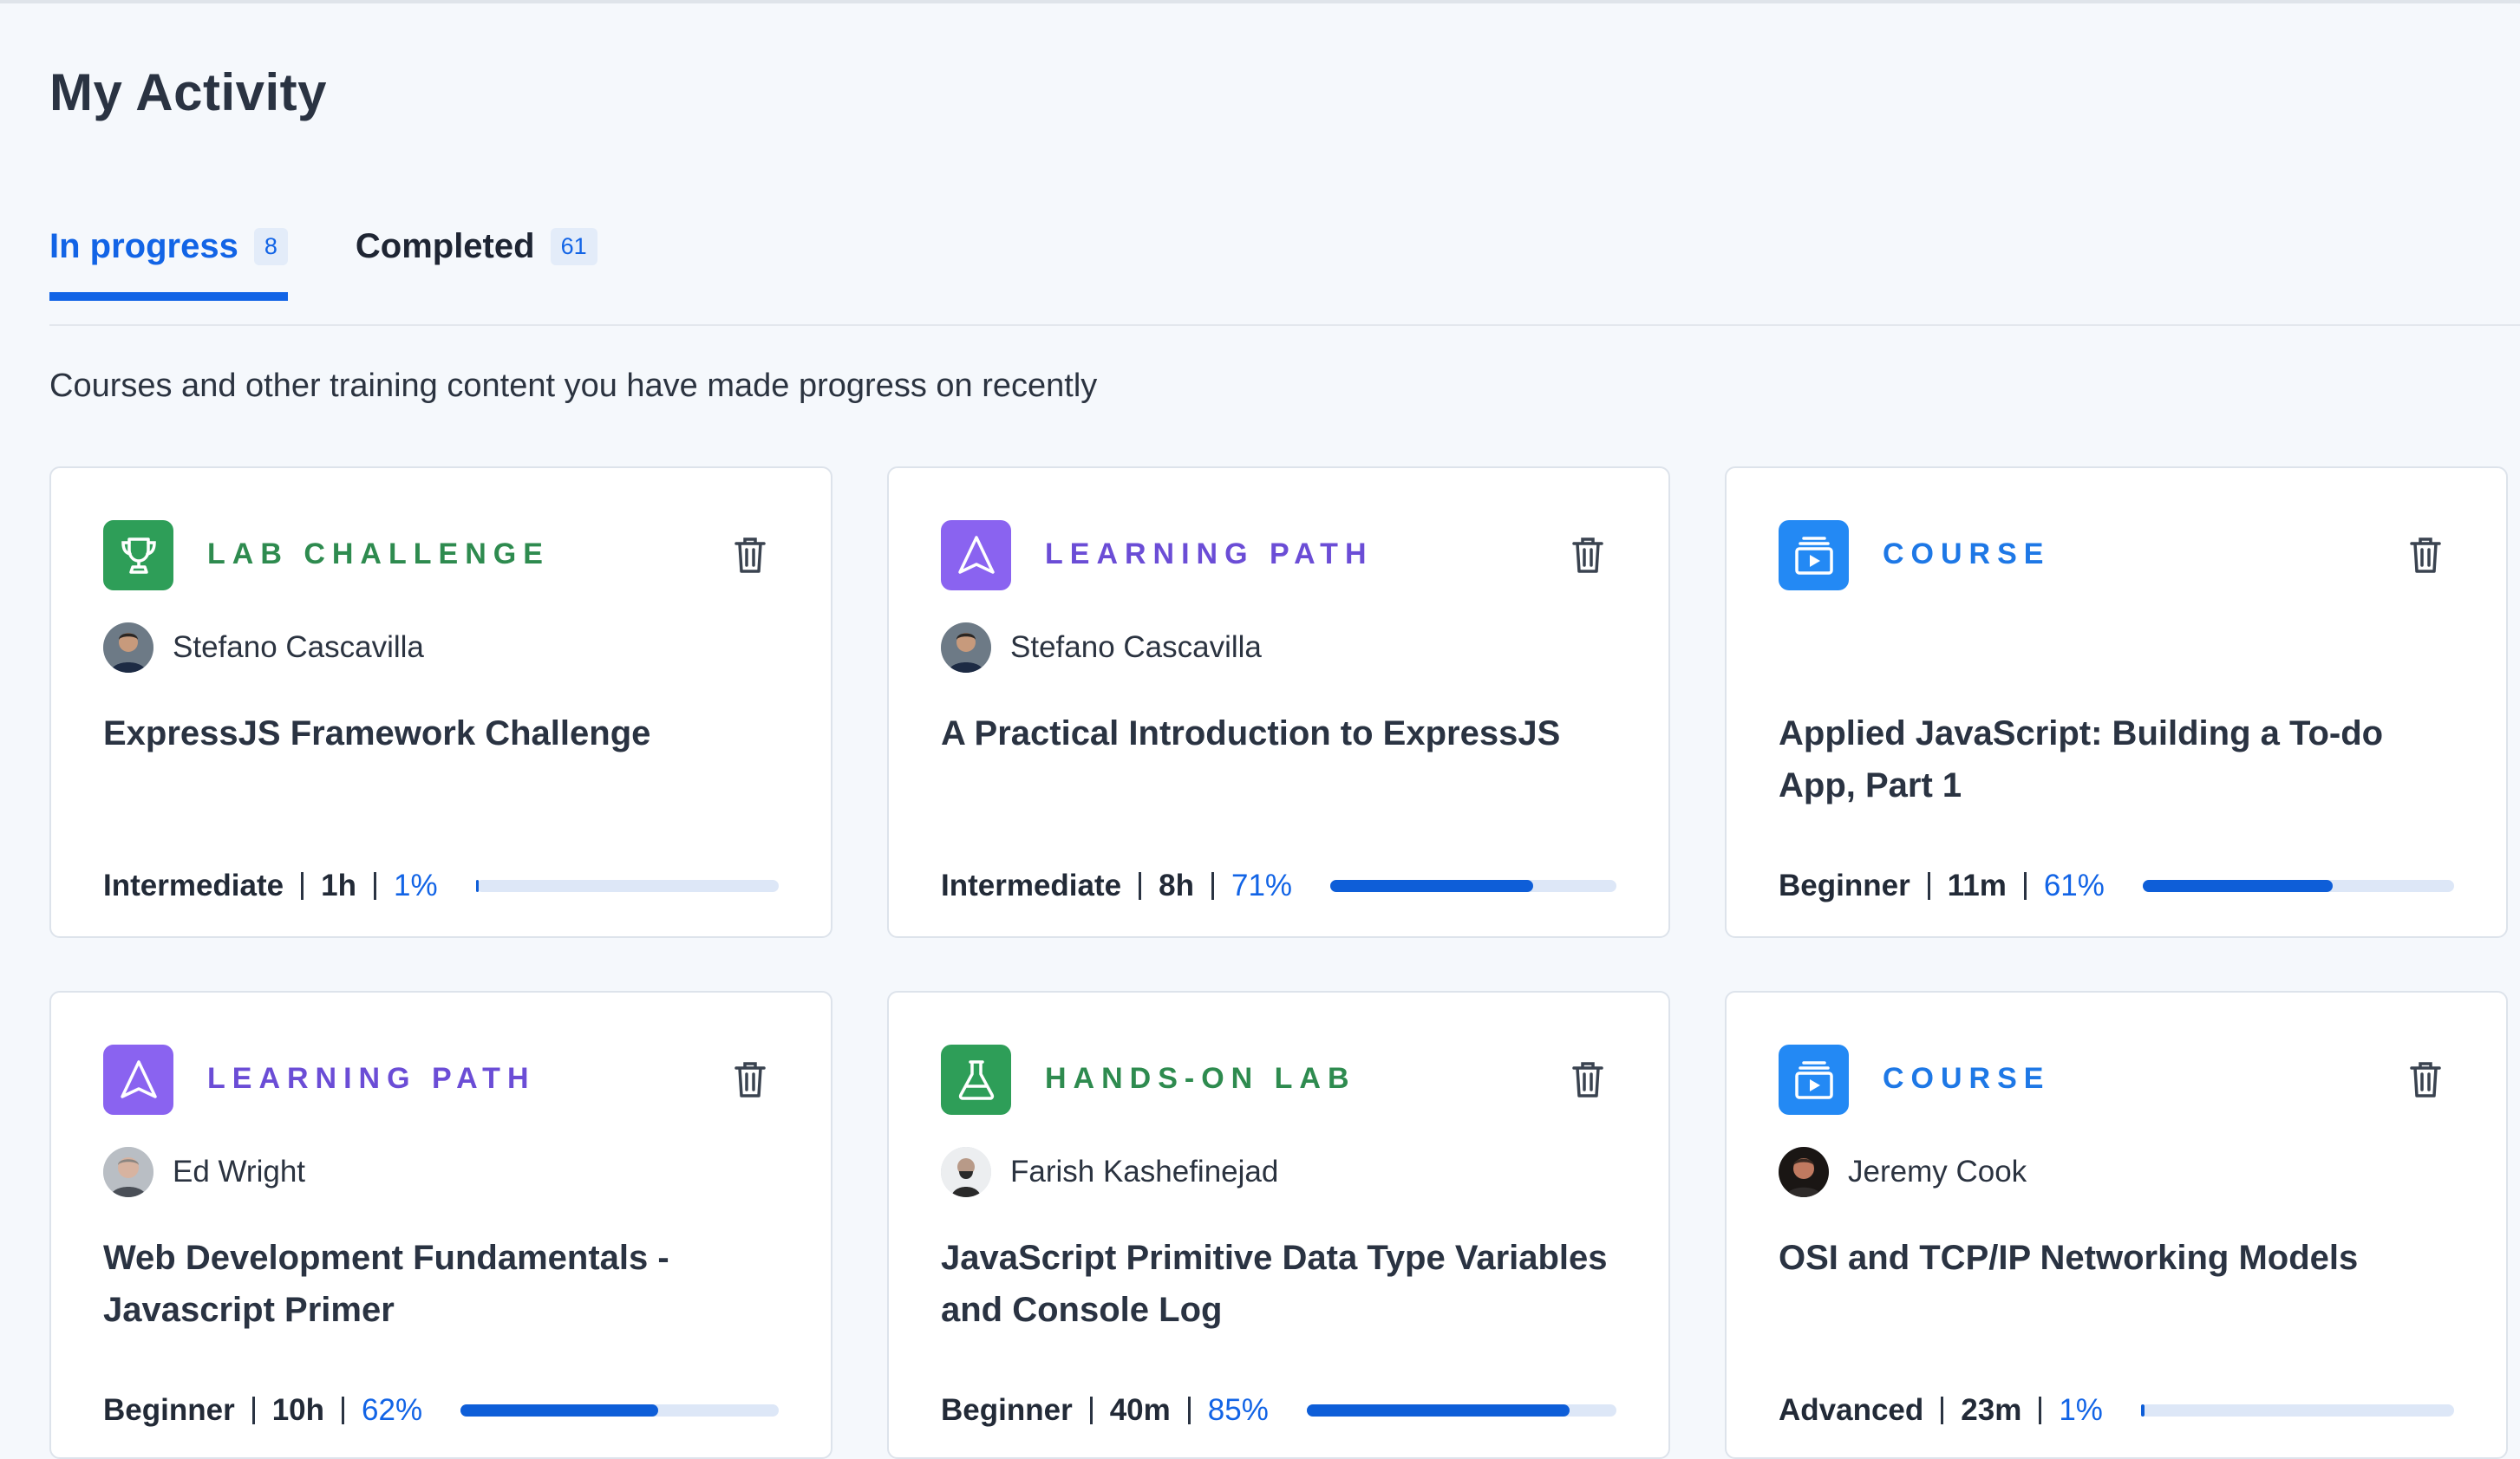 This screenshot has height=1459, width=2520. What do you see at coordinates (323, 264) in the screenshot?
I see `activity-tabs: In progress 8 Completed 61` at bounding box center [323, 264].